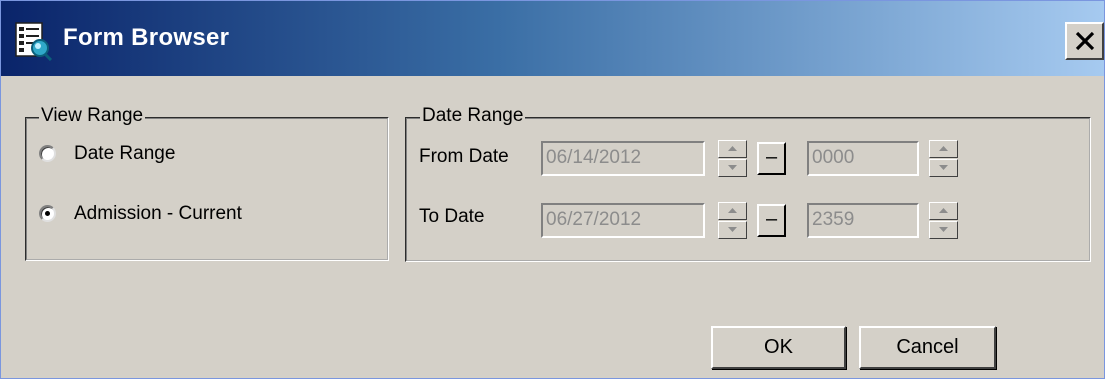  I want to click on to-time-spinner, so click(943, 220).